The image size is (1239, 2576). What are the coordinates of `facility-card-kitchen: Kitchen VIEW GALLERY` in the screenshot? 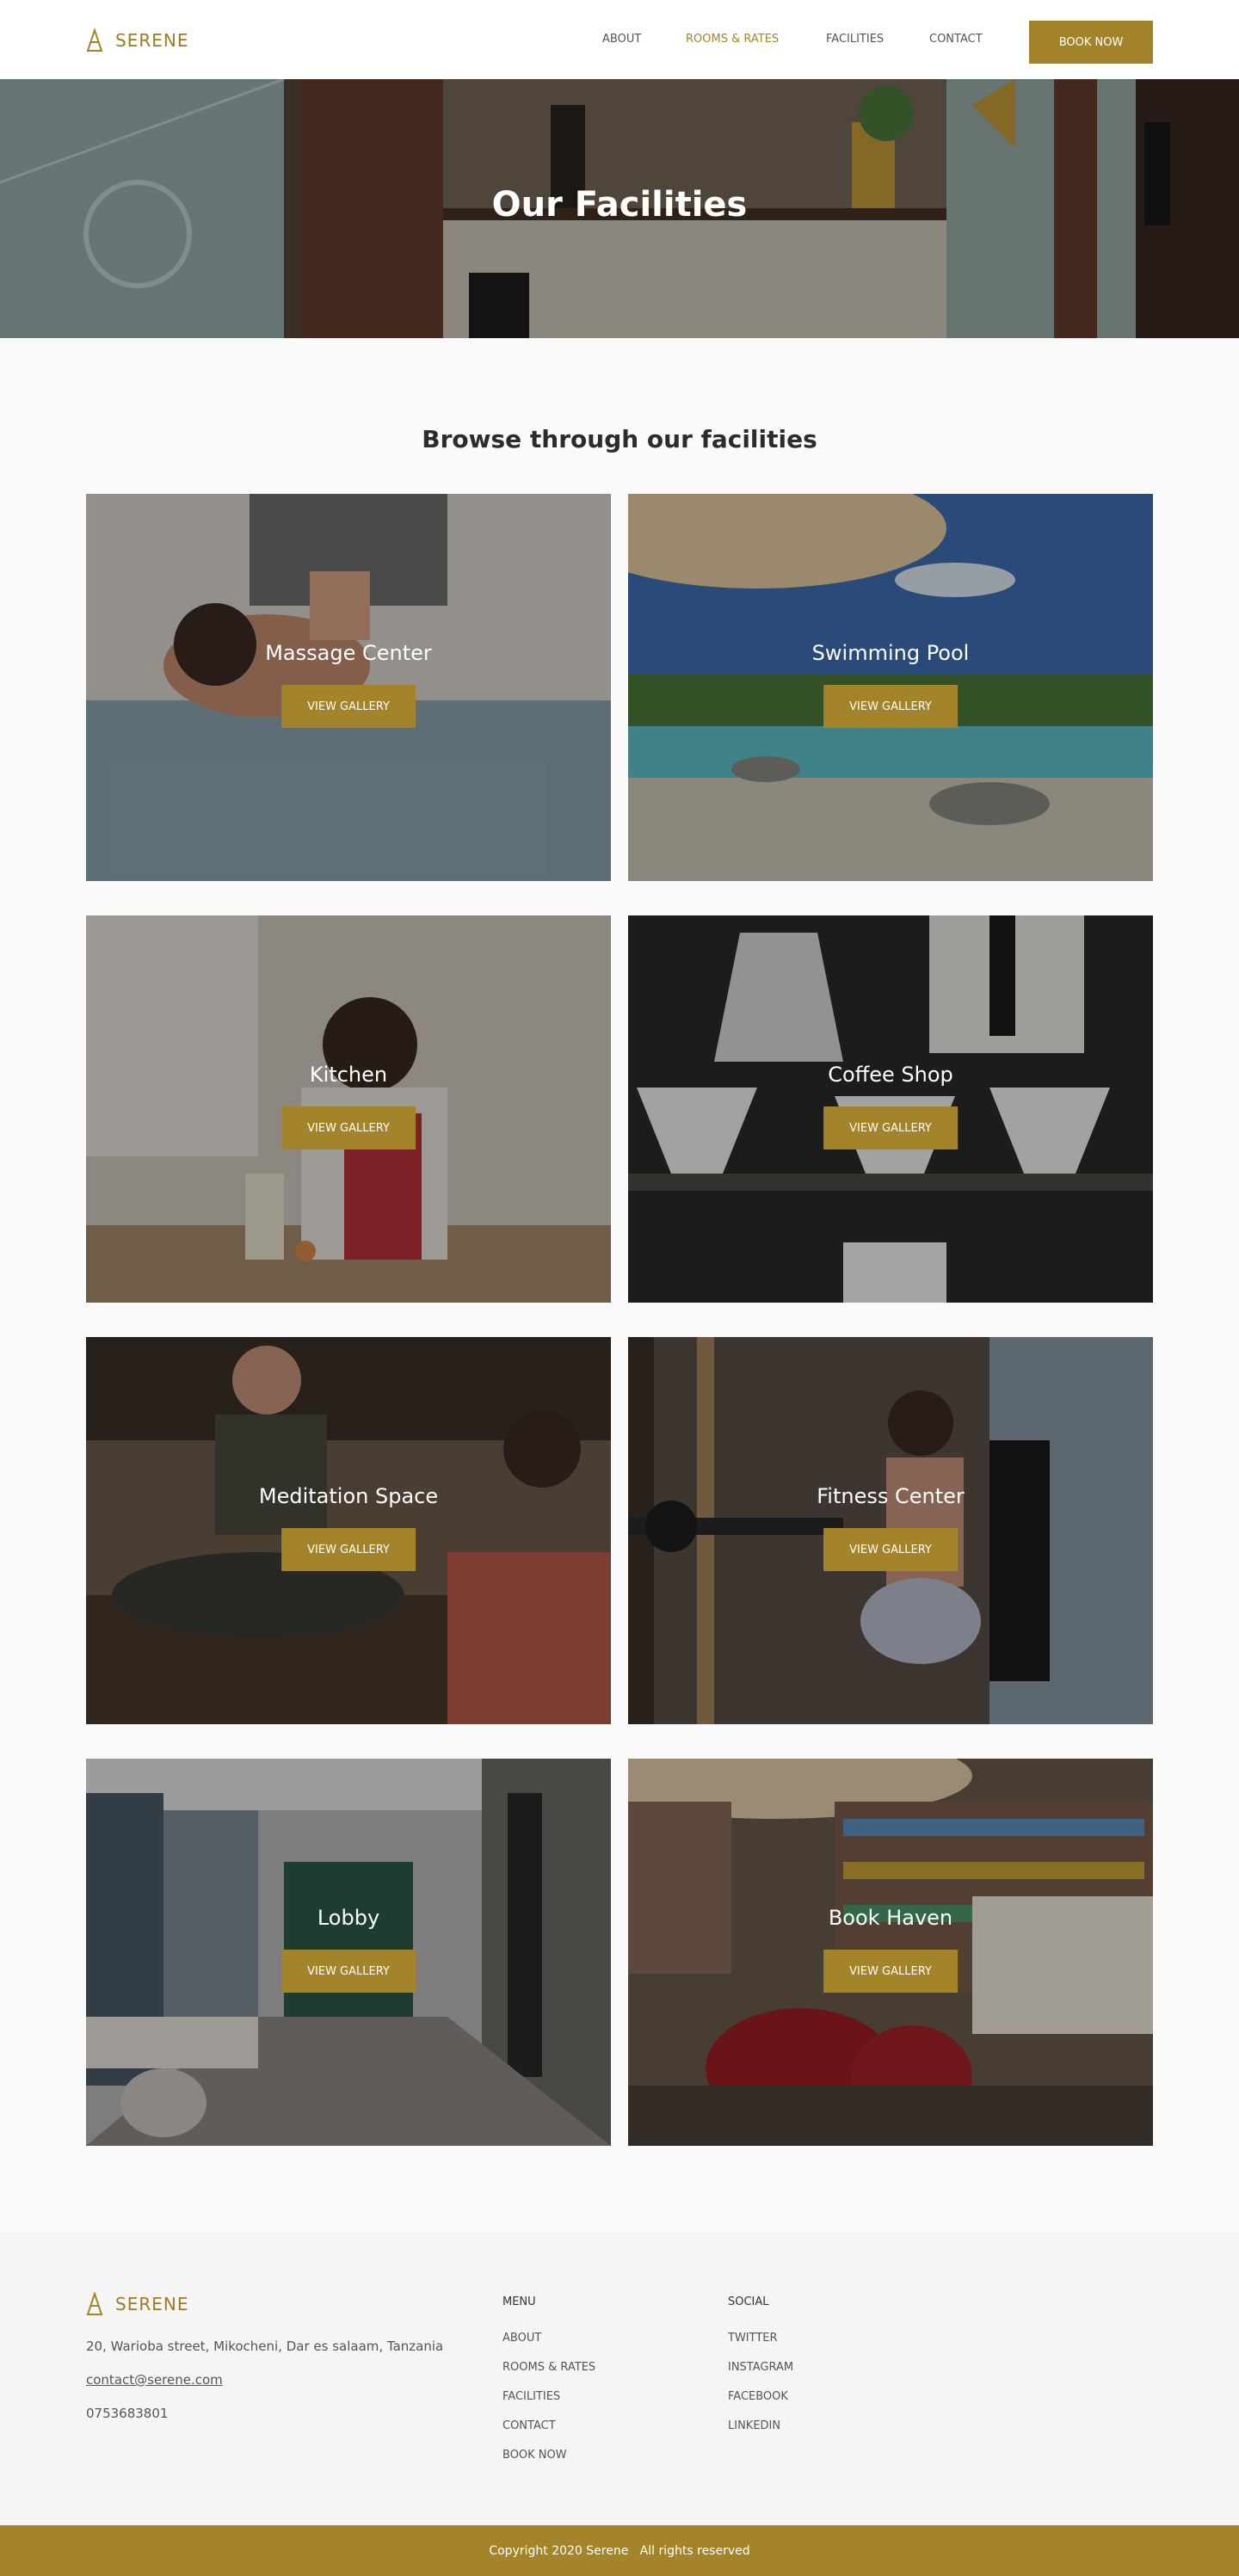 It's located at (348, 1109).